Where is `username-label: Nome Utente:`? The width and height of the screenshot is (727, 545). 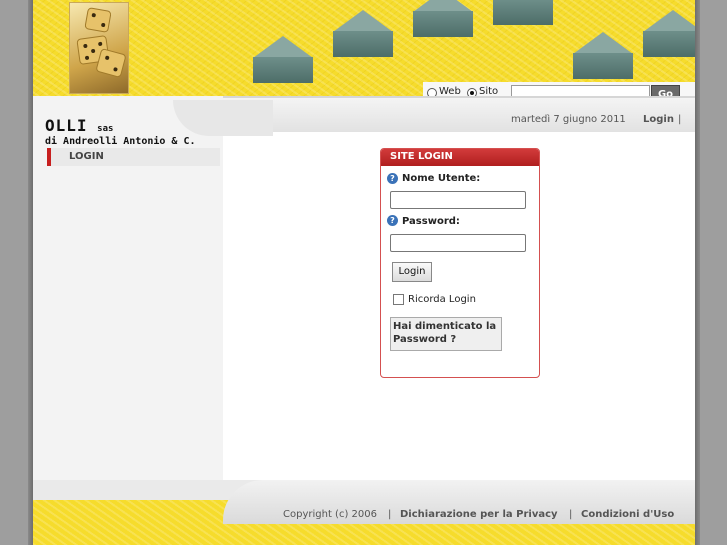 username-label: Nome Utente: is located at coordinates (441, 178).